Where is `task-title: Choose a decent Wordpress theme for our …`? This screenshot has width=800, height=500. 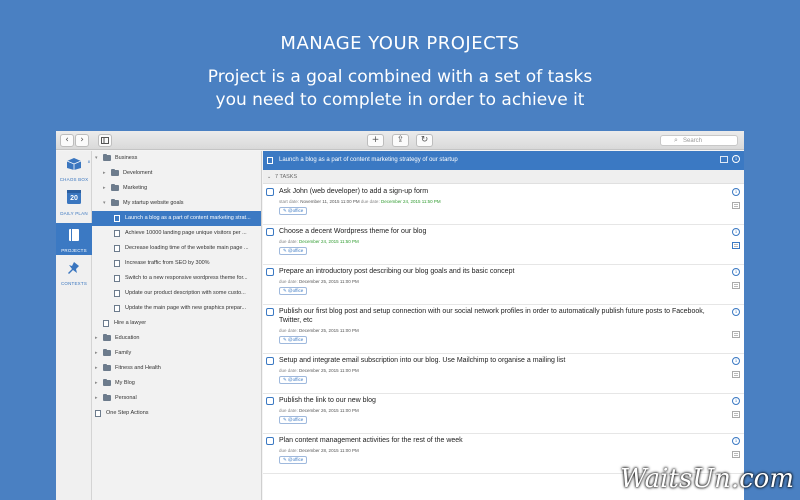 task-title: Choose a decent Wordpress theme for our … is located at coordinates (353, 231).